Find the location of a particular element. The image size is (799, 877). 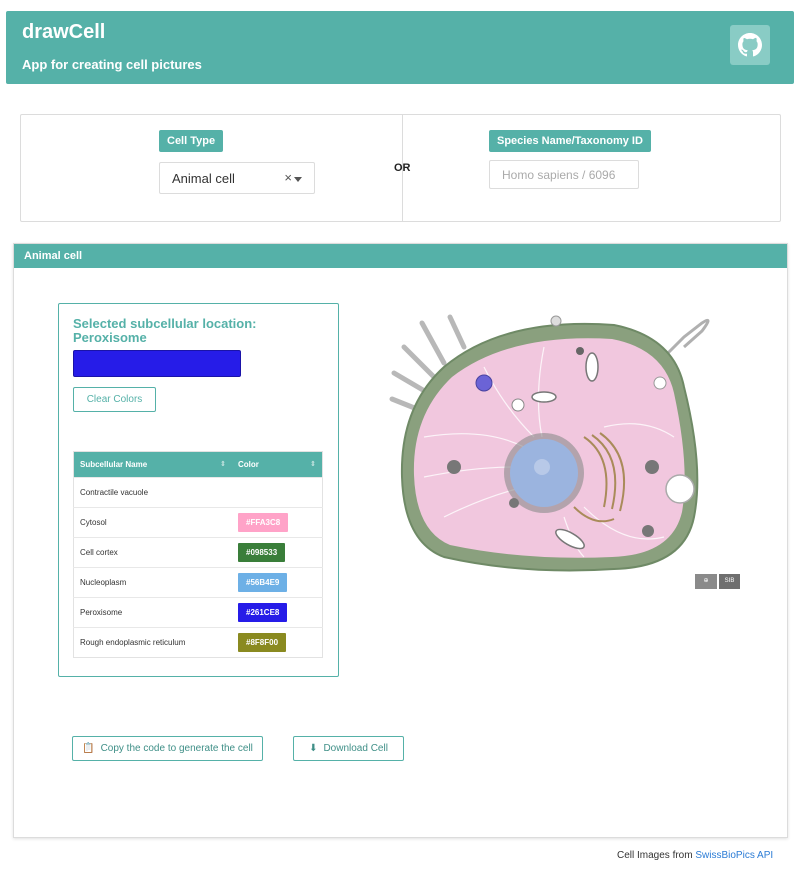

footer-prefix: Cell Images from is located at coordinates (655, 855).